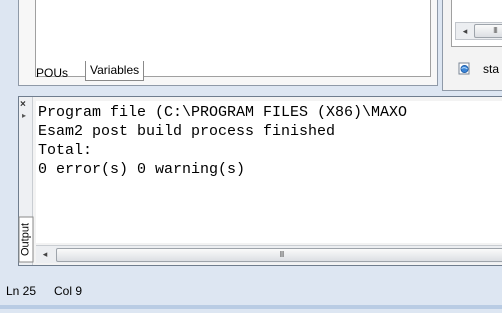 The width and height of the screenshot is (502, 313). Describe the element at coordinates (24, 116) in the screenshot. I see `pin-icon: ▸` at that location.